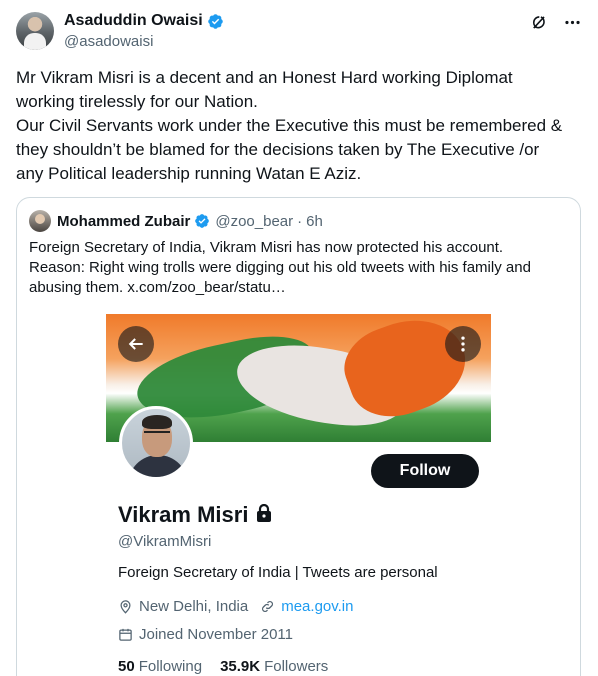 The height and width of the screenshot is (676, 598). I want to click on quoted-author-avatar, so click(40, 221).